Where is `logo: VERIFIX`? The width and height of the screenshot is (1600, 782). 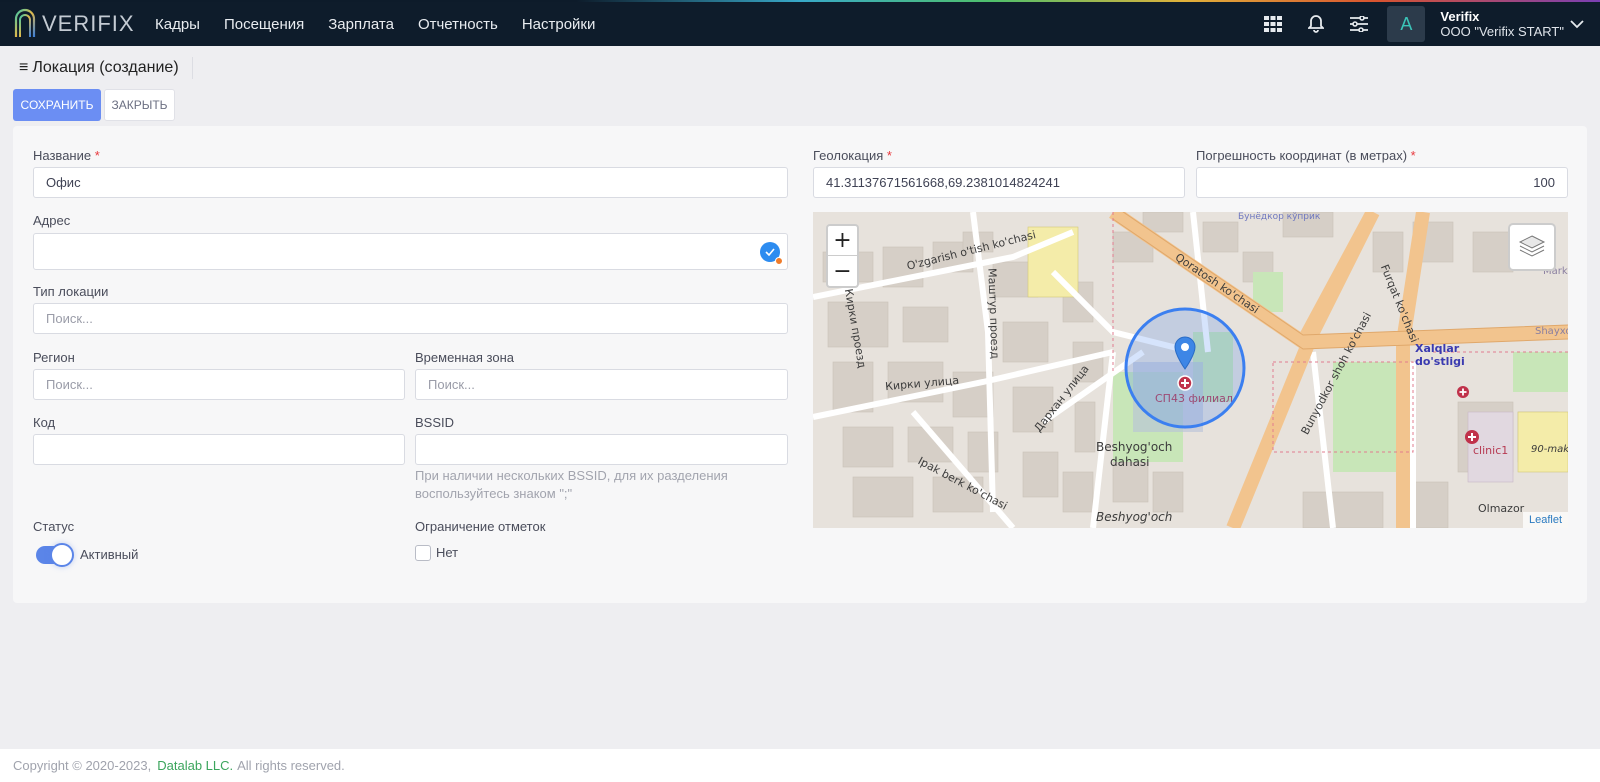 logo: VERIFIX is located at coordinates (77, 24).